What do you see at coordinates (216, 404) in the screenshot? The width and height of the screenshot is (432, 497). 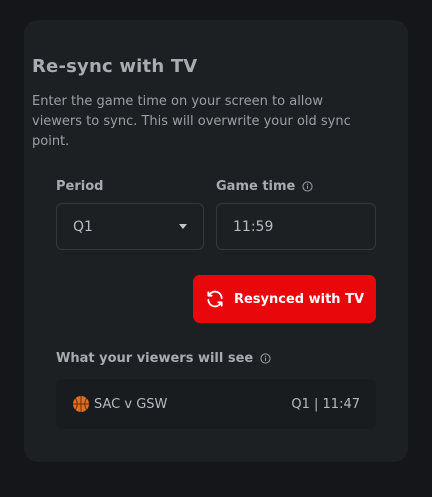 I see `viewer-preview: SAC v GSW Q1 | 11:47` at bounding box center [216, 404].